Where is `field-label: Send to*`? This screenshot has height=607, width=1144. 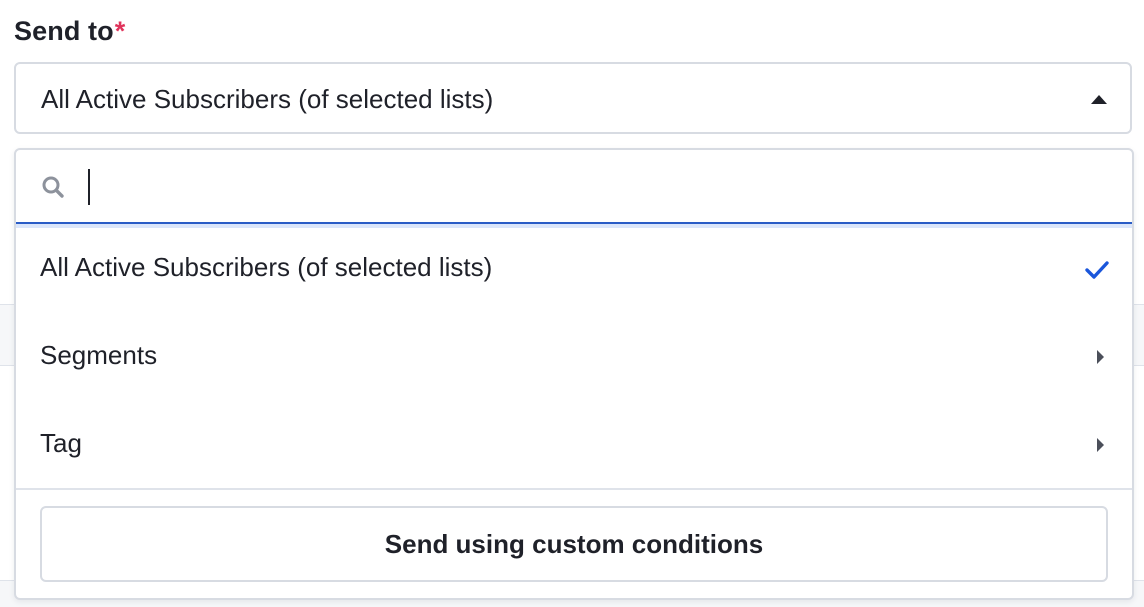
field-label: Send to* is located at coordinates (69, 31).